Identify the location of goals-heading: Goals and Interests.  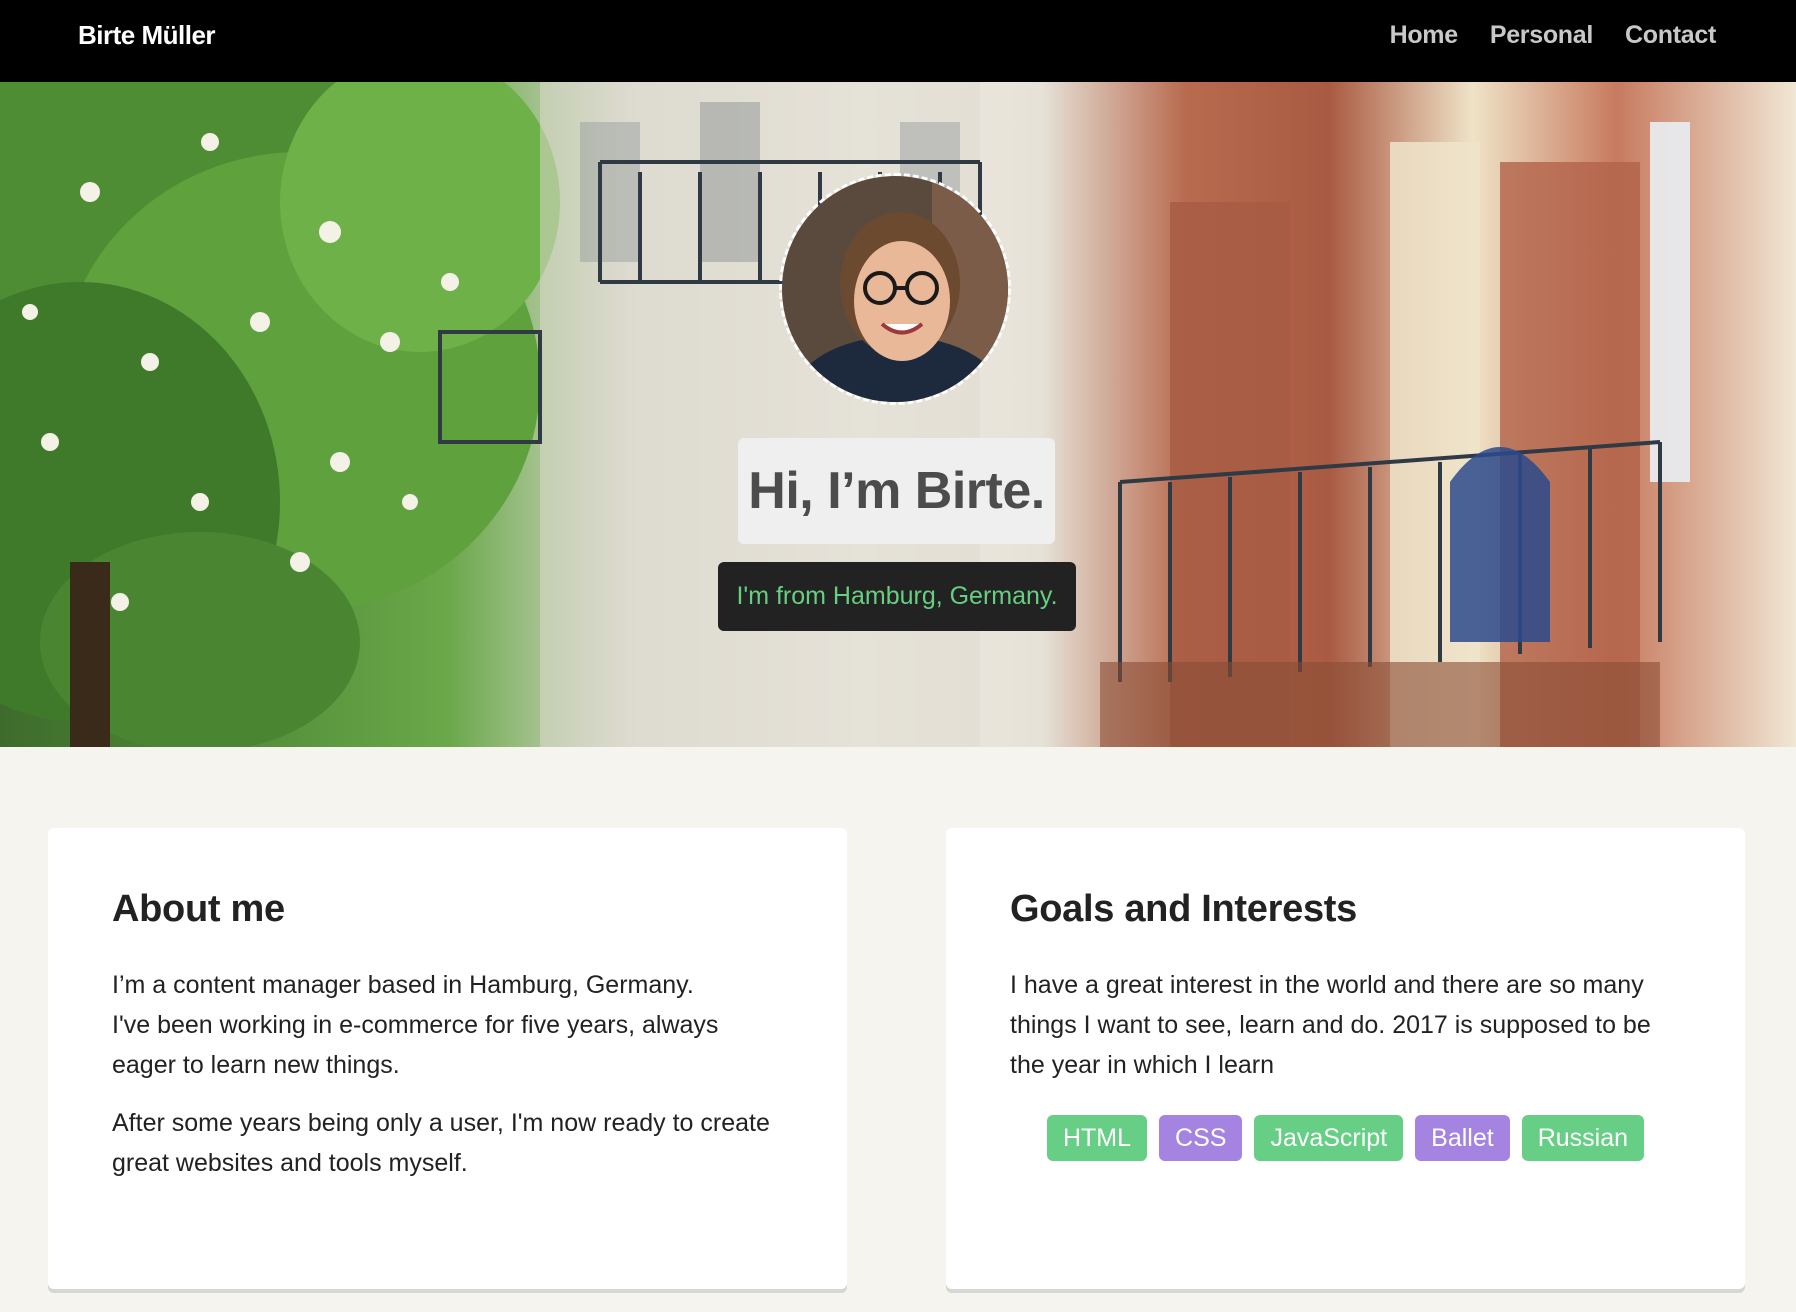
(1183, 909).